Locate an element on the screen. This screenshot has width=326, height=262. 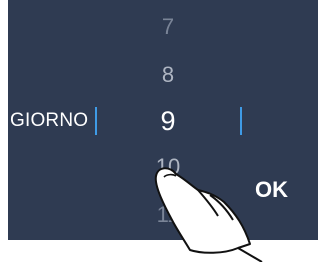
day-label: GIORNO is located at coordinates (49, 120).